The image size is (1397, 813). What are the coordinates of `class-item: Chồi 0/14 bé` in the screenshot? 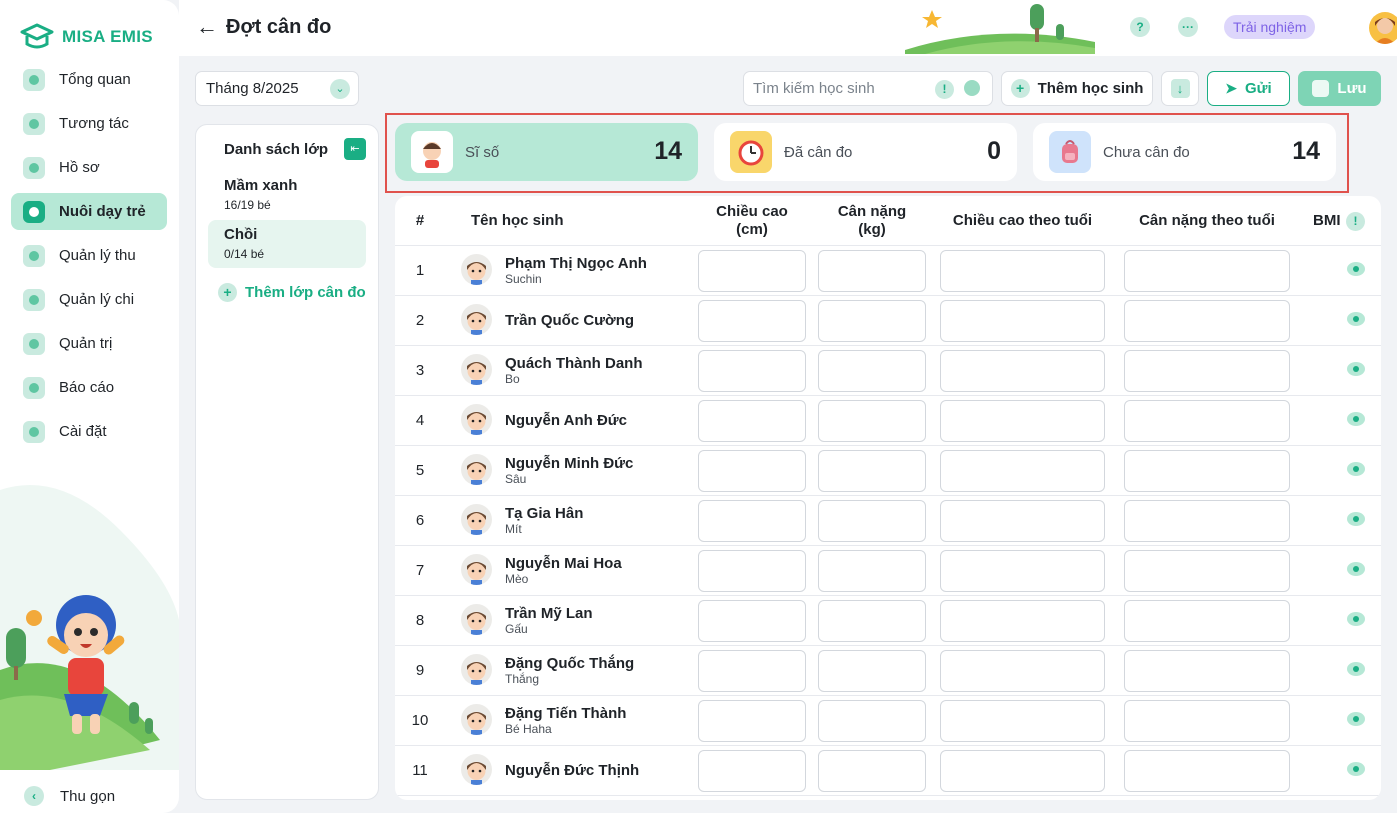 It's located at (287, 244).